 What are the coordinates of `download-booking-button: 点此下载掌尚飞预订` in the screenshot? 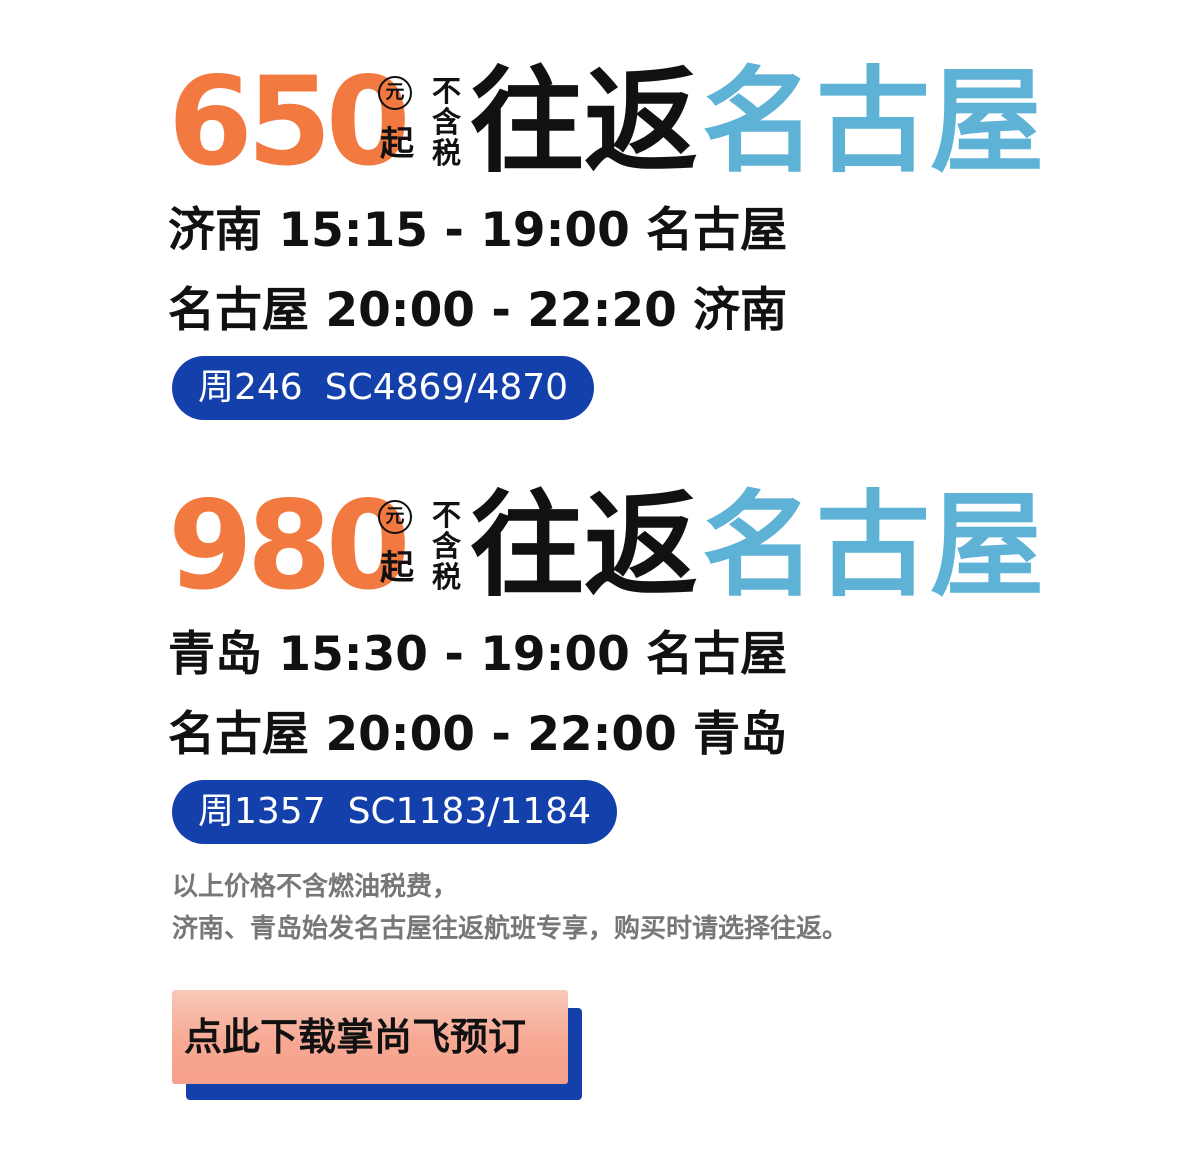 It's located at (370, 1037).